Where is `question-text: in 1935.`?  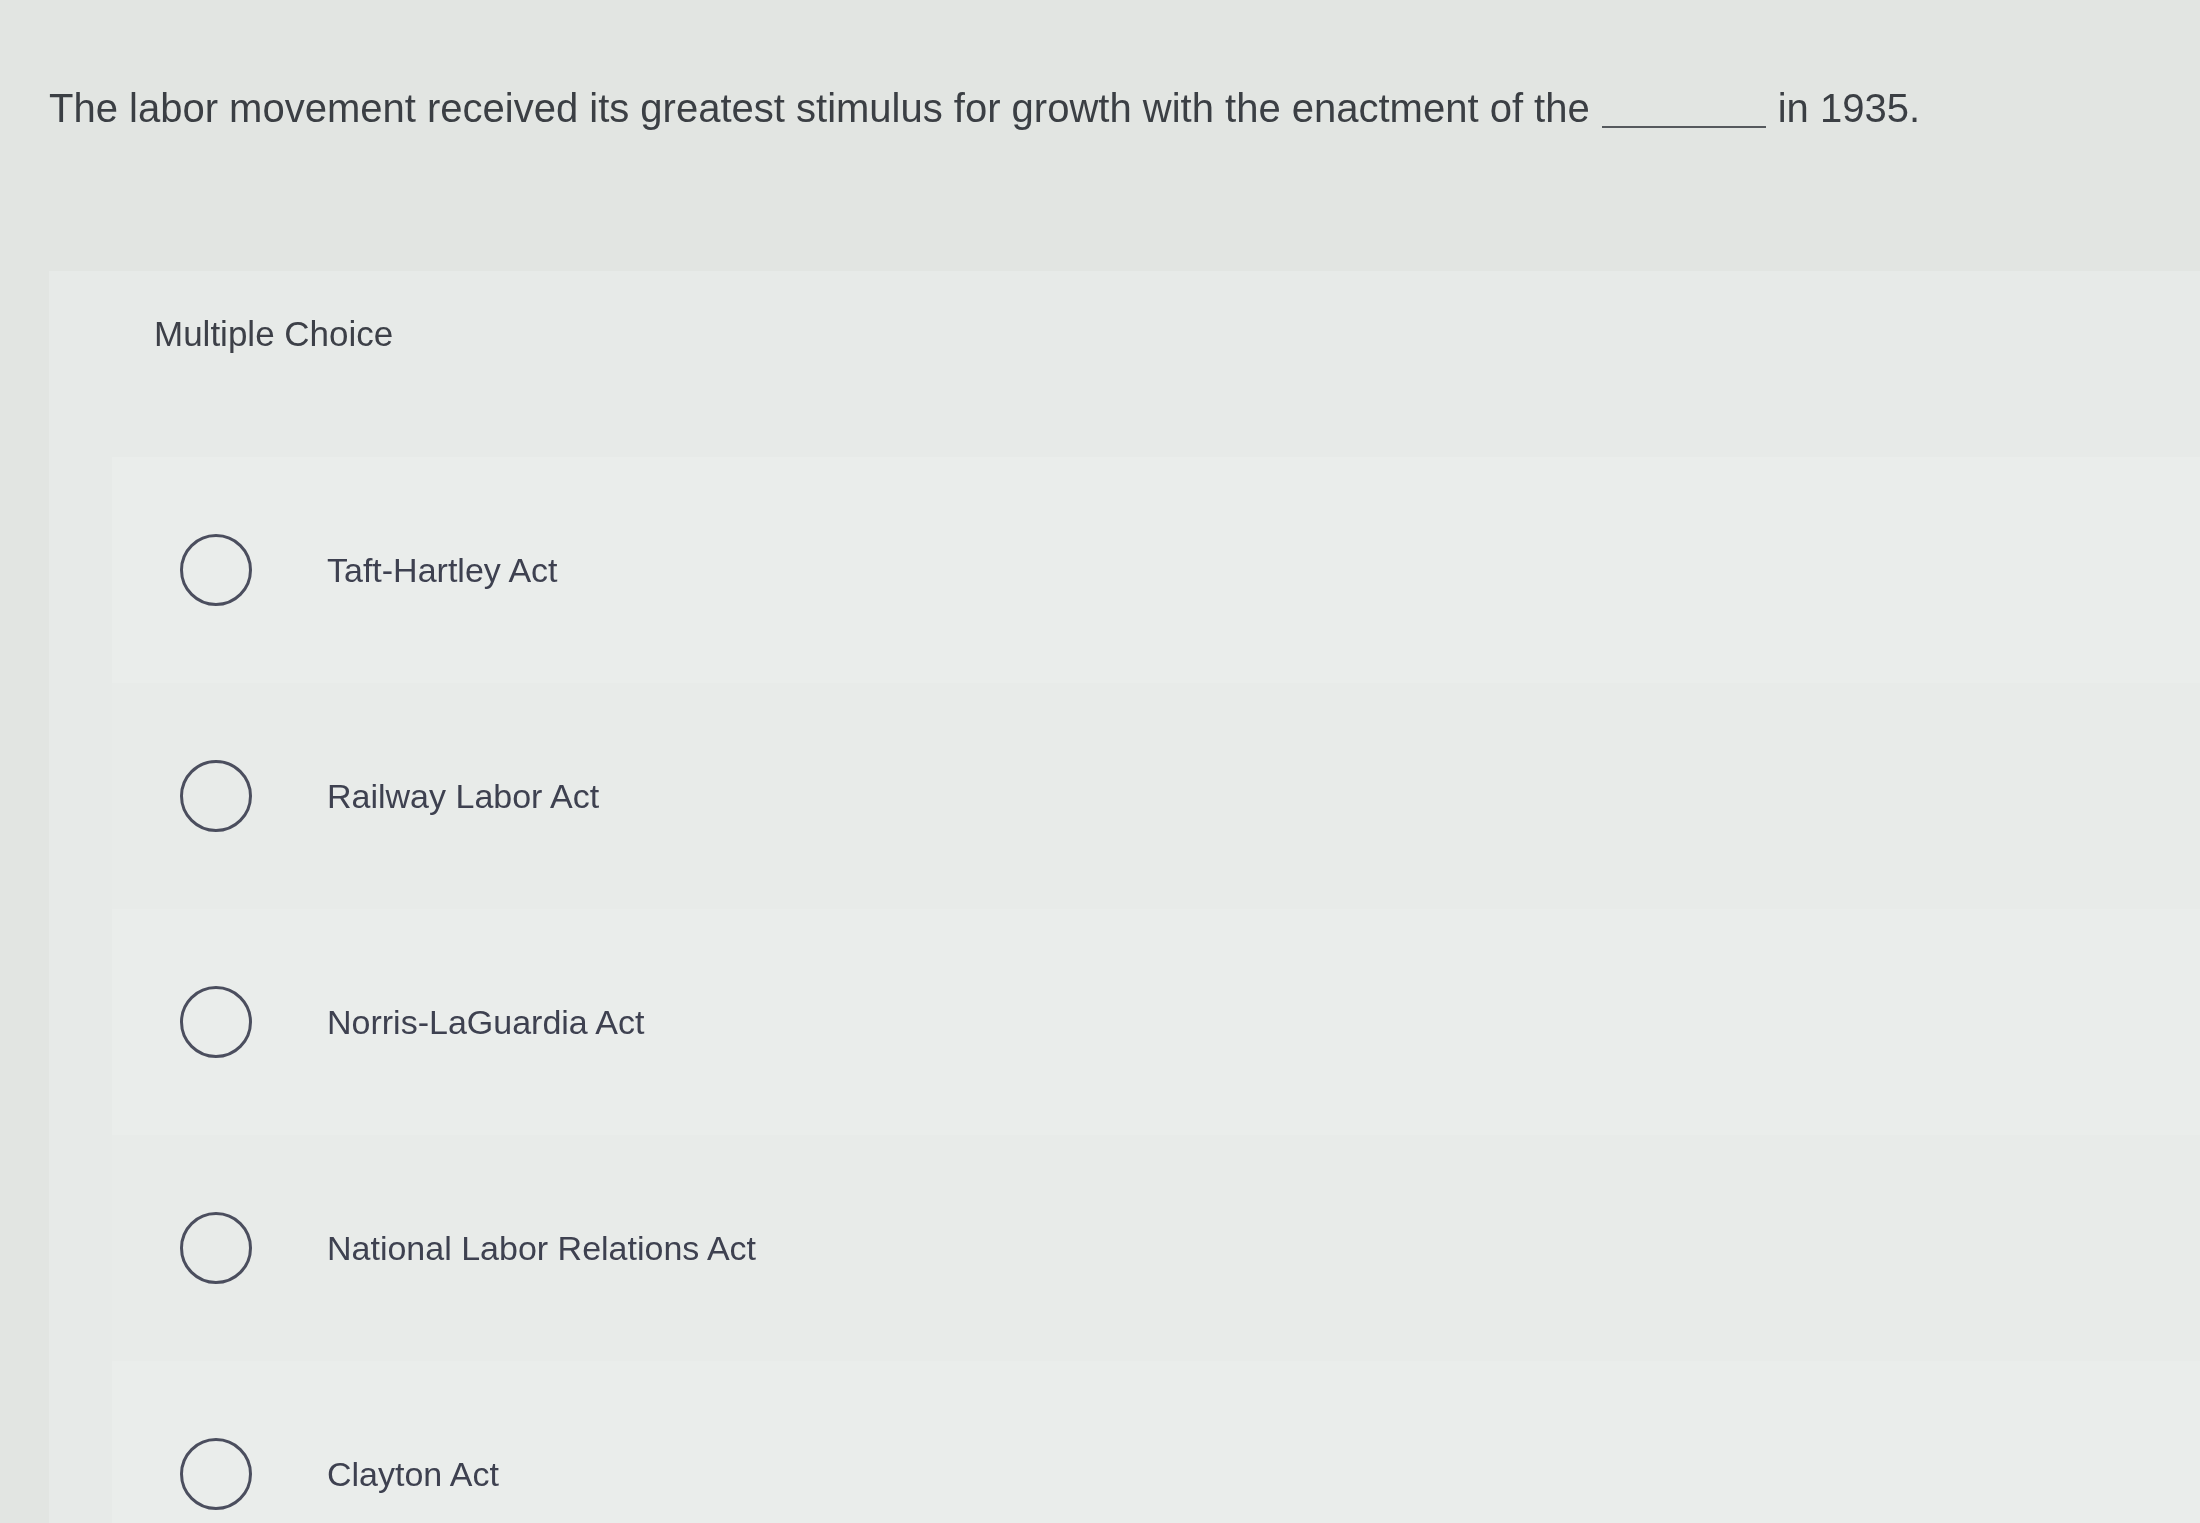
question-text: in 1935. is located at coordinates (1849, 108).